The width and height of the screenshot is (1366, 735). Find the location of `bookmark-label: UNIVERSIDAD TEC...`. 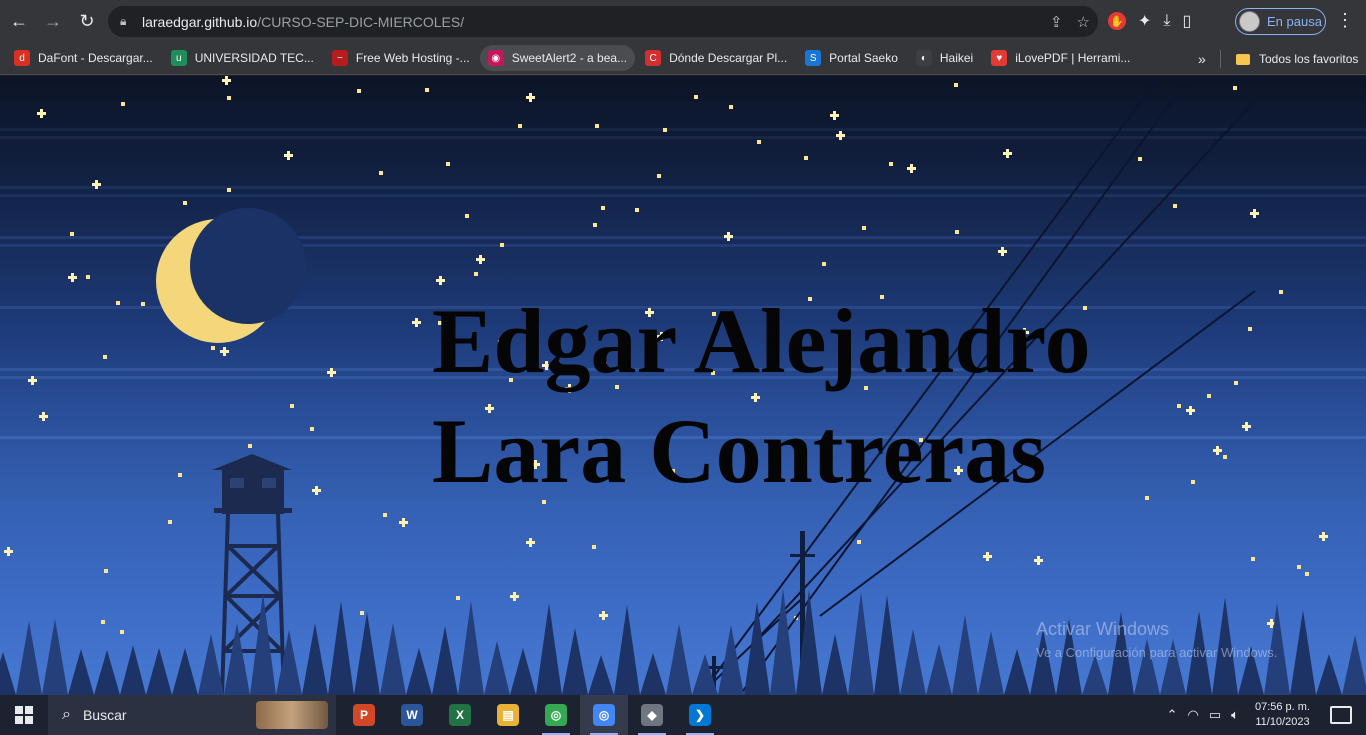

bookmark-label: UNIVERSIDAD TEC... is located at coordinates (254, 58).